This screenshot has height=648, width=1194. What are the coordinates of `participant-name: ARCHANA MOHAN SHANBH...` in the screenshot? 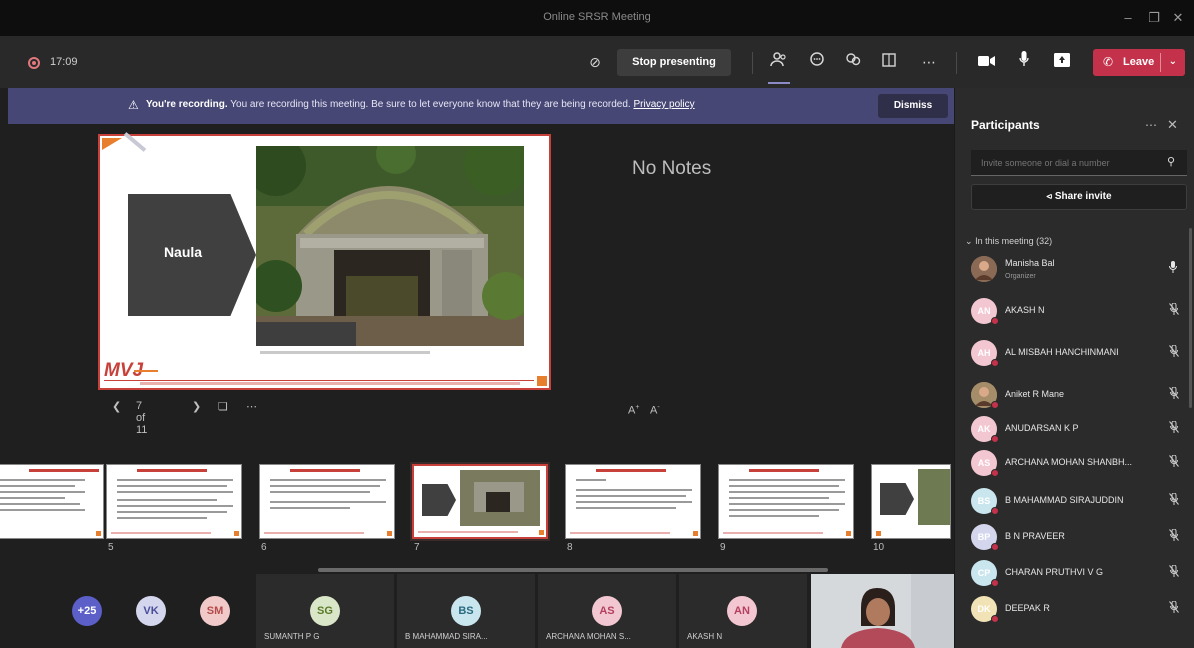 It's located at (1069, 462).